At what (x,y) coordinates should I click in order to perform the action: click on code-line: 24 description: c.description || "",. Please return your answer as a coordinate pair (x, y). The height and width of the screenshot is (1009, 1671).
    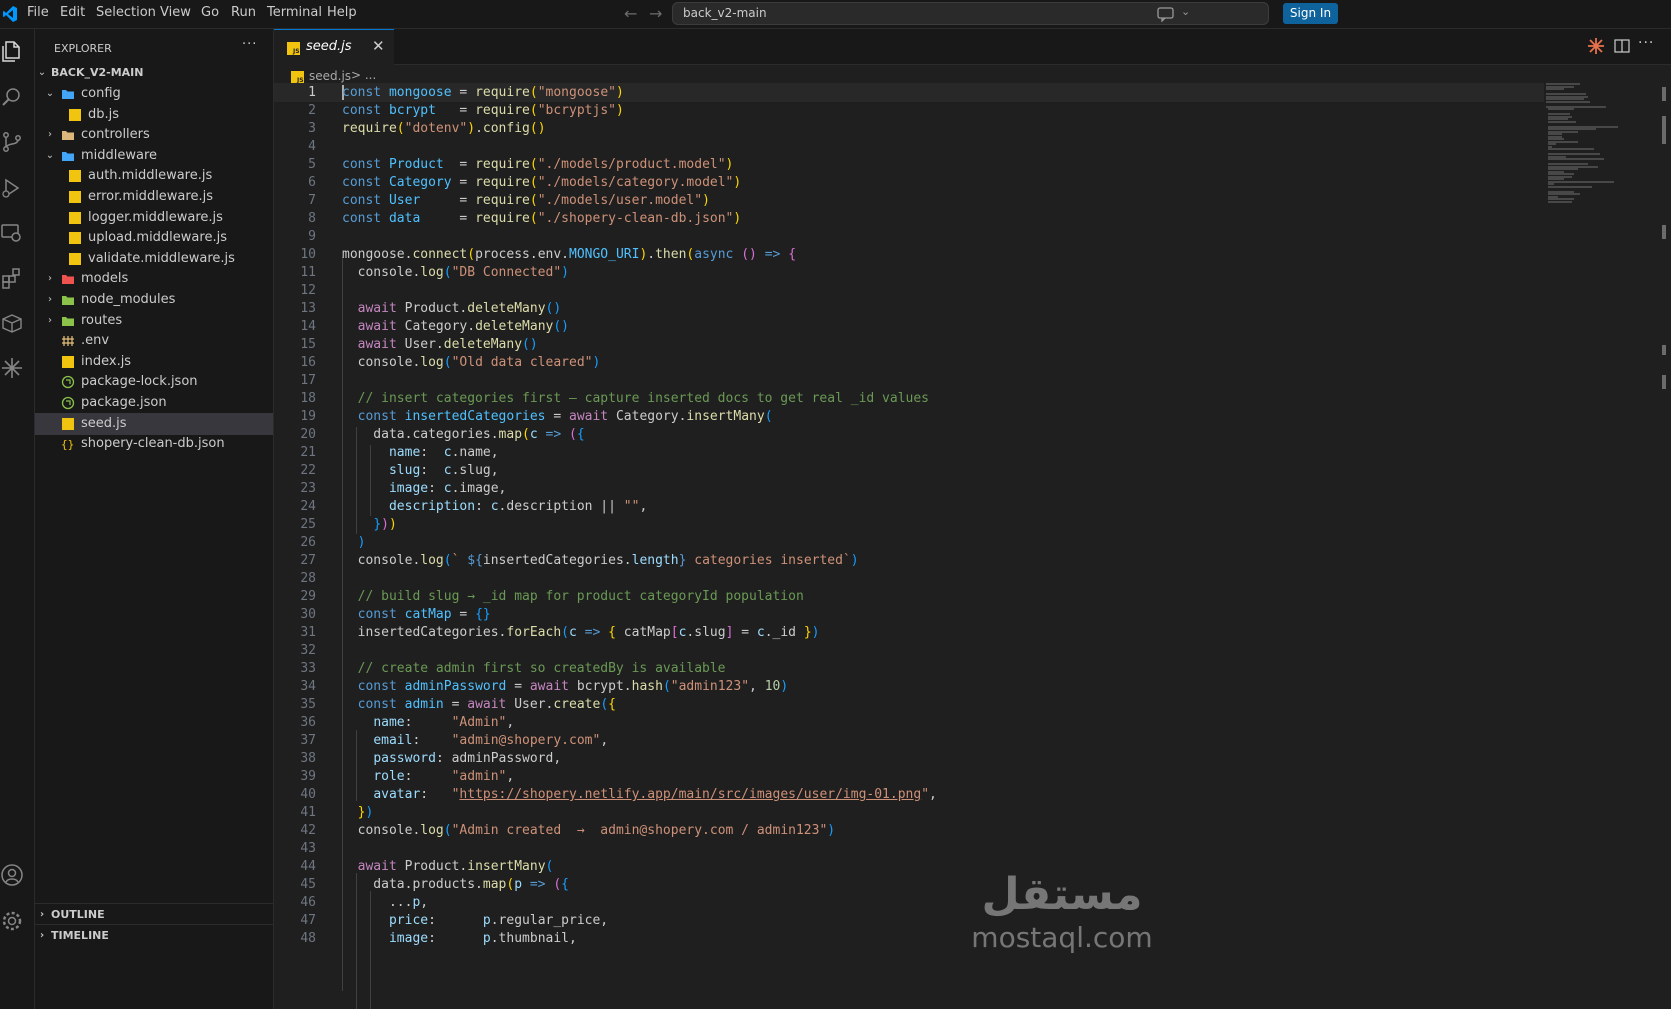
    Looking at the image, I should click on (474, 506).